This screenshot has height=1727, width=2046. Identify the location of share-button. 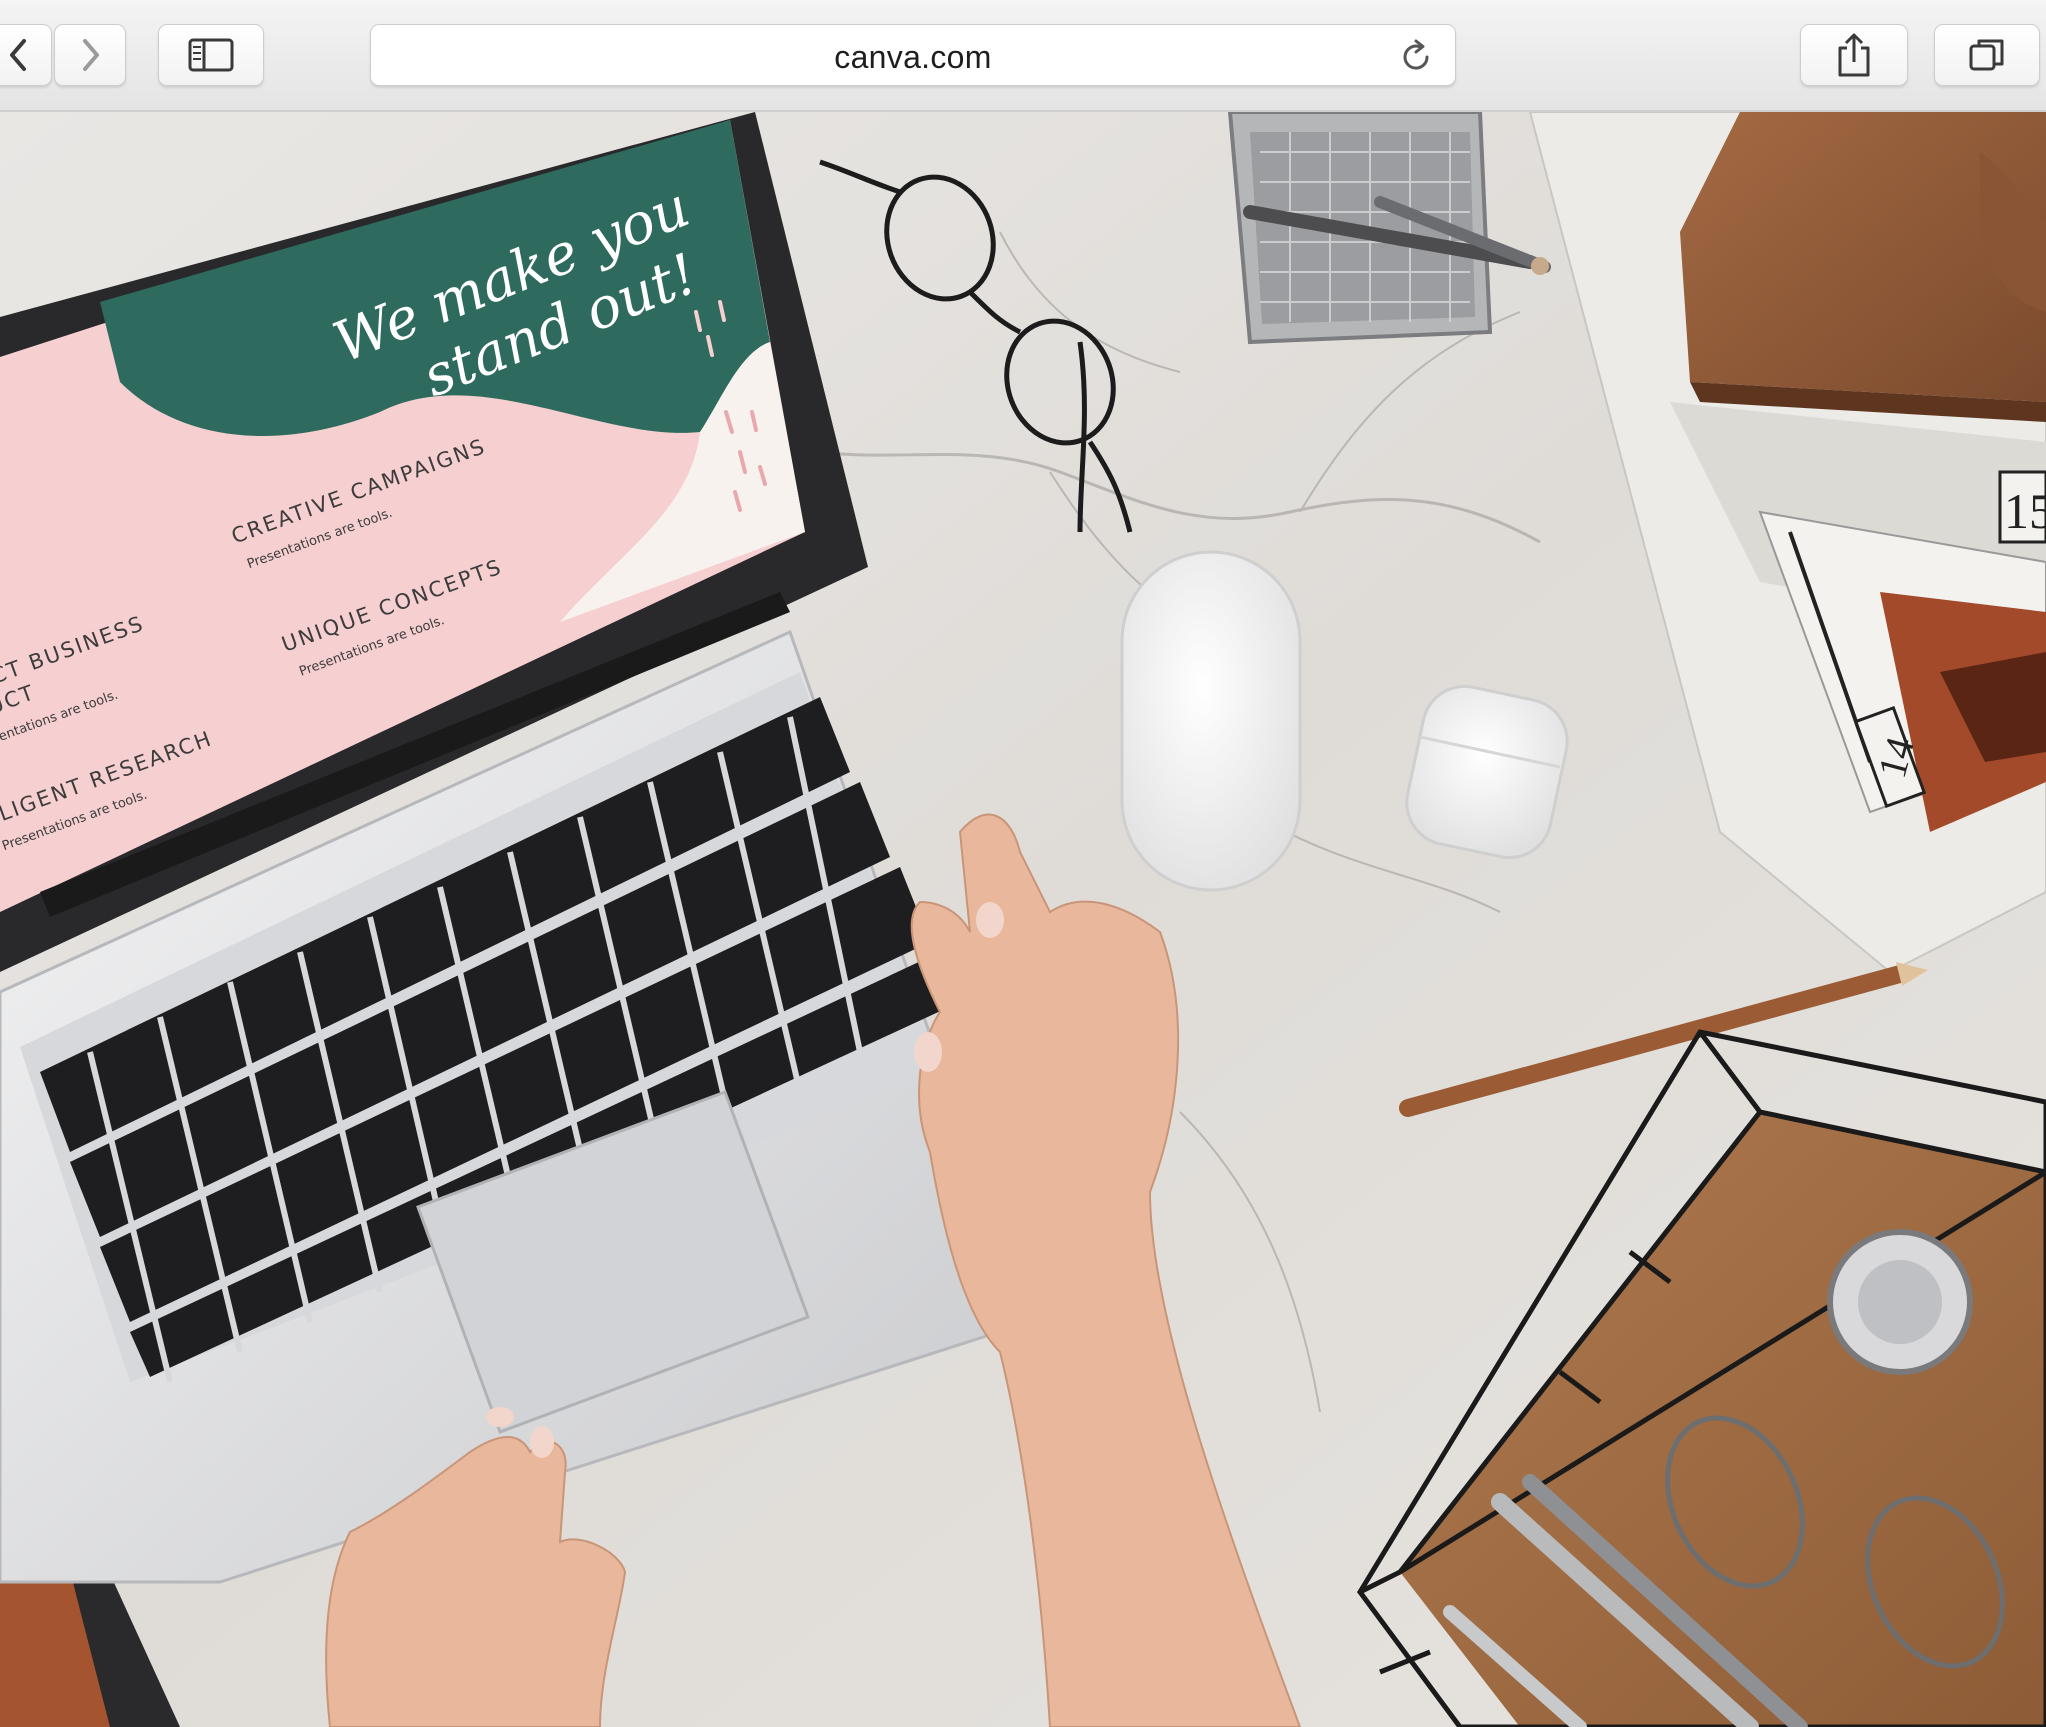
(1854, 55).